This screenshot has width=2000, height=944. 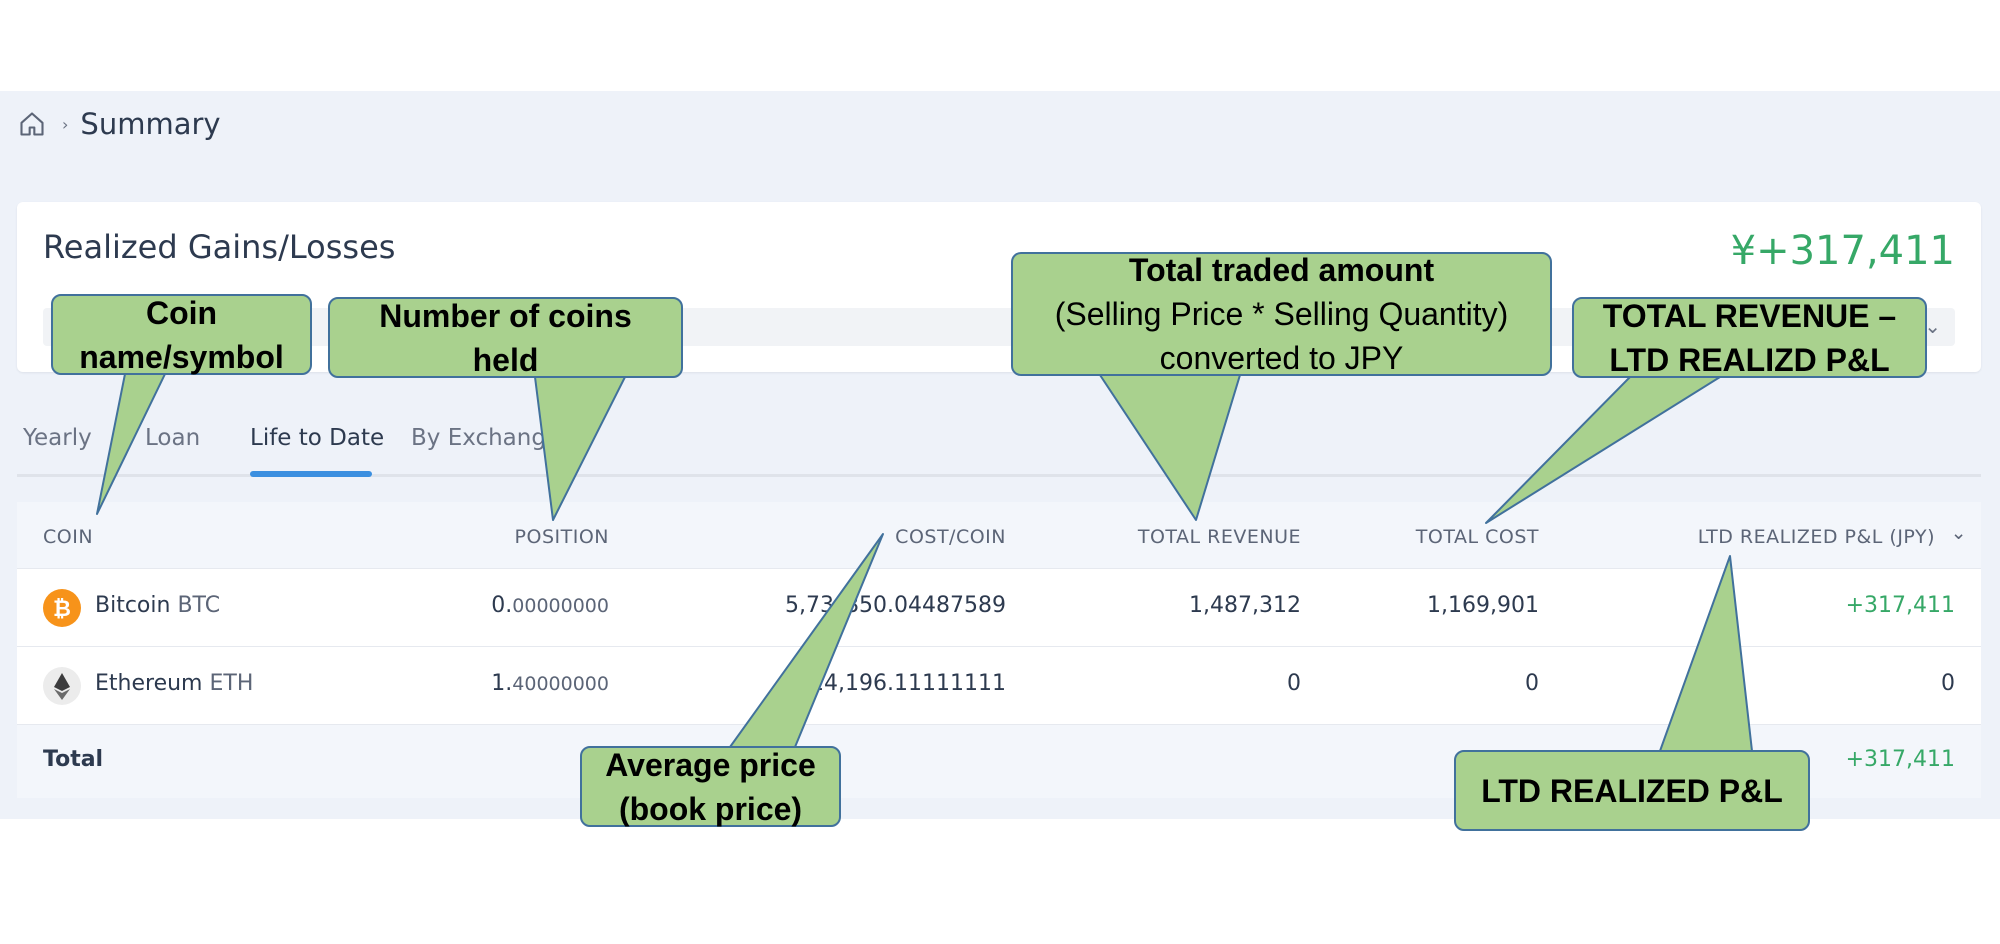 I want to click on header-total-revenue: TOTAL REVENUE, so click(x=1219, y=537).